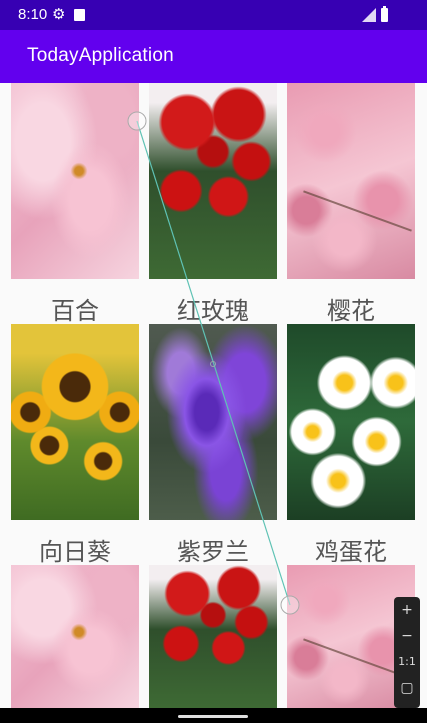 This screenshot has height=723, width=427. Describe the element at coordinates (59, 14) in the screenshot. I see `gear-icon: ⚙` at that location.